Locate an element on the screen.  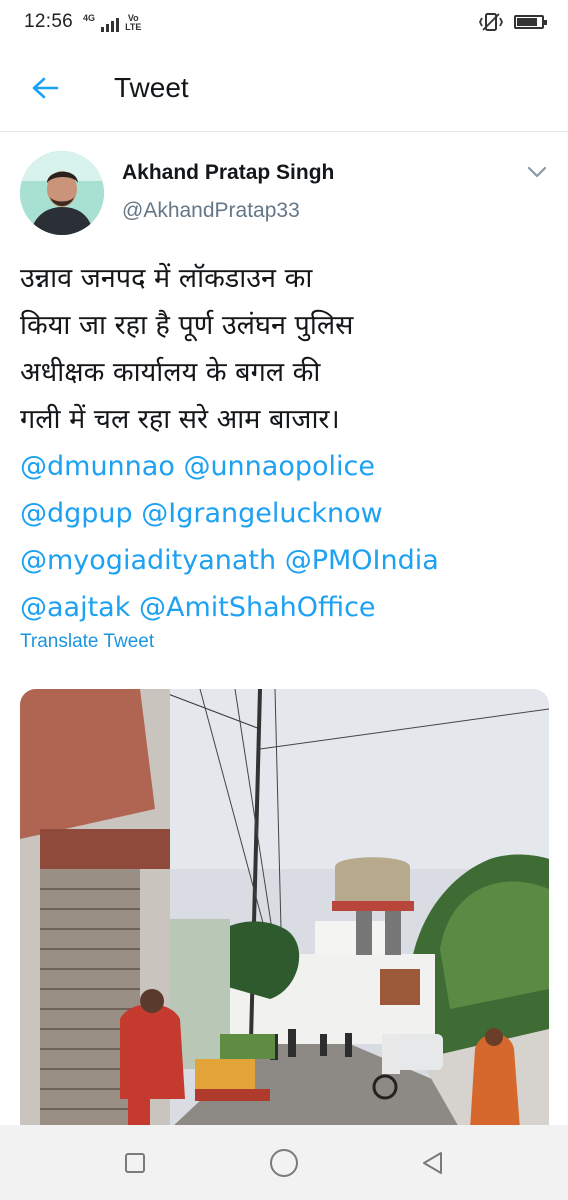
volte-indicator: Vo LTE is located at coordinates (133, 23).